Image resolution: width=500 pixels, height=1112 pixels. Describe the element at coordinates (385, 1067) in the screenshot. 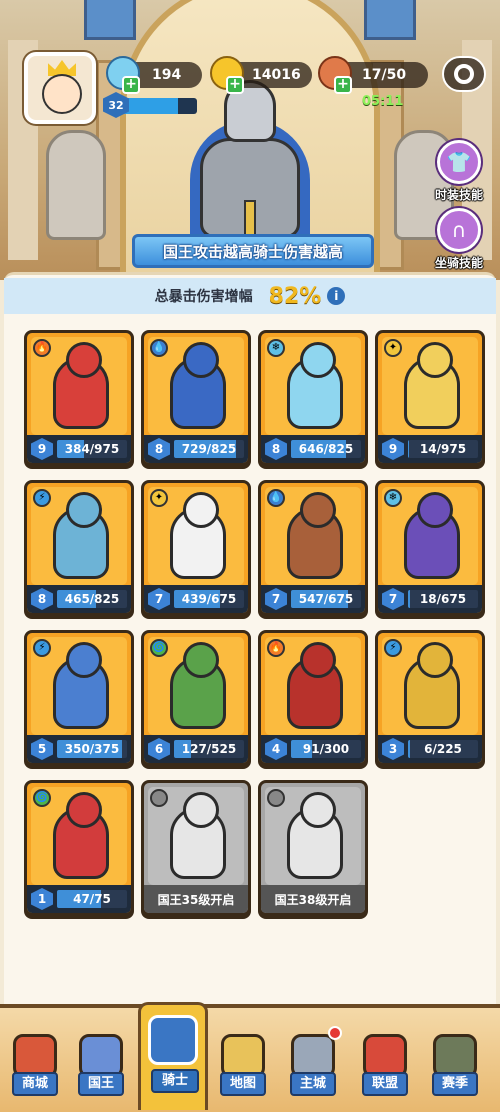

I see `nav-alliance: 联盟` at that location.